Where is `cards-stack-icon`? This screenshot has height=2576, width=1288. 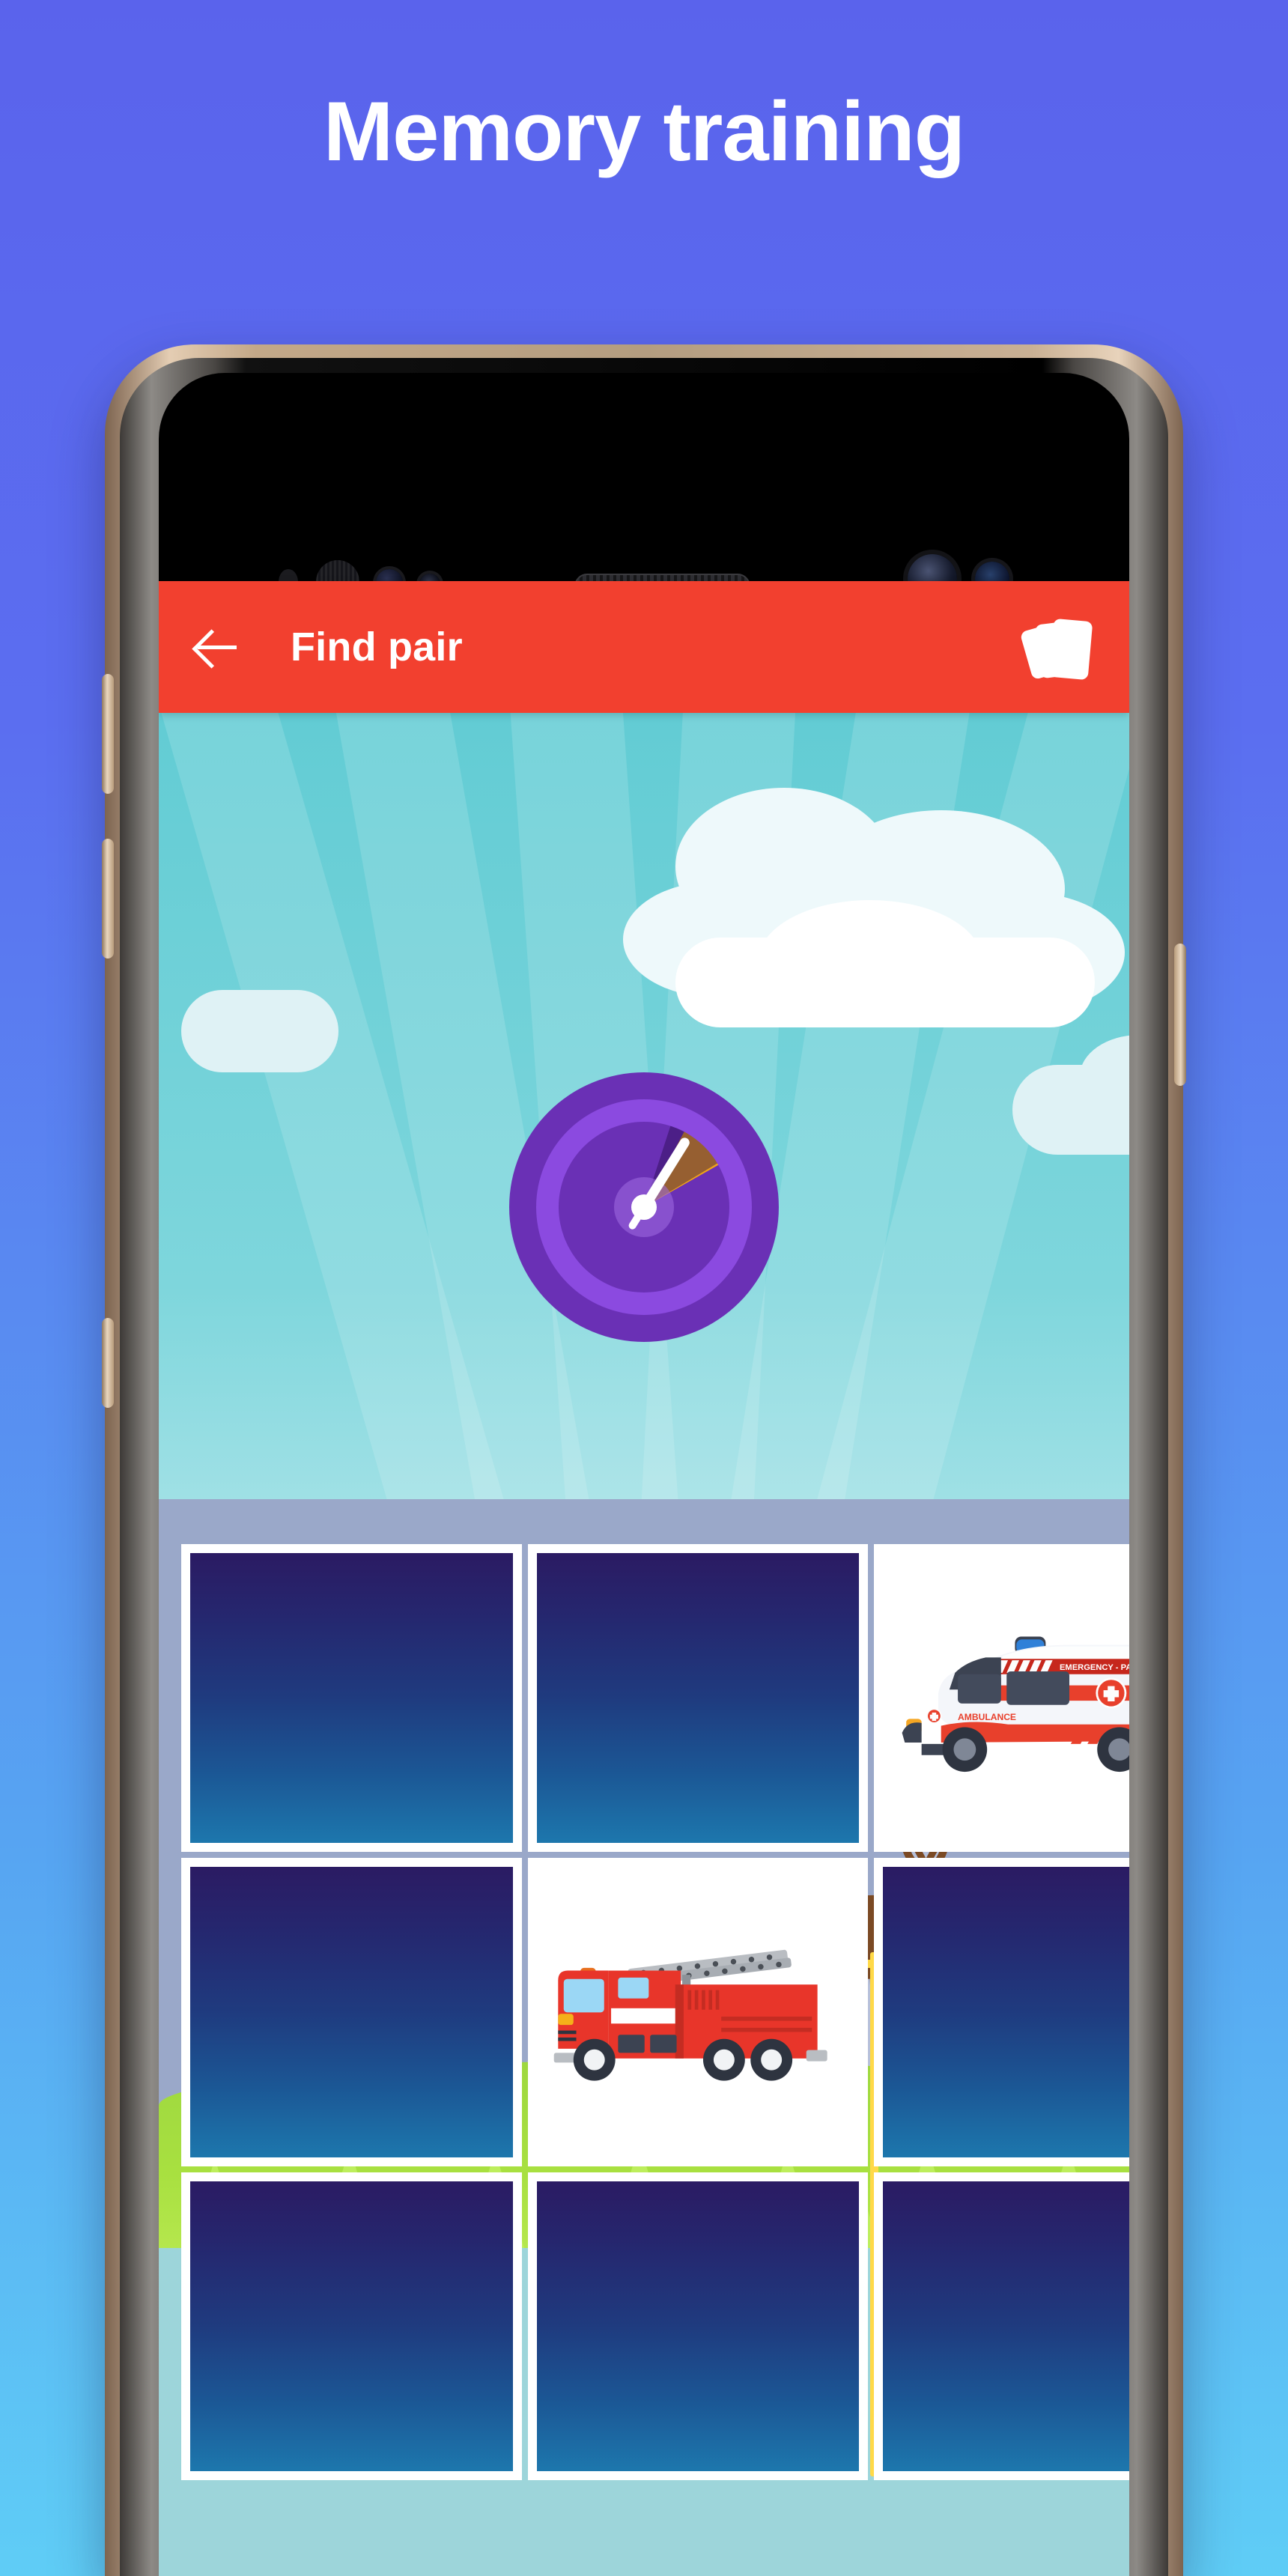
cards-stack-icon is located at coordinates (1057, 647).